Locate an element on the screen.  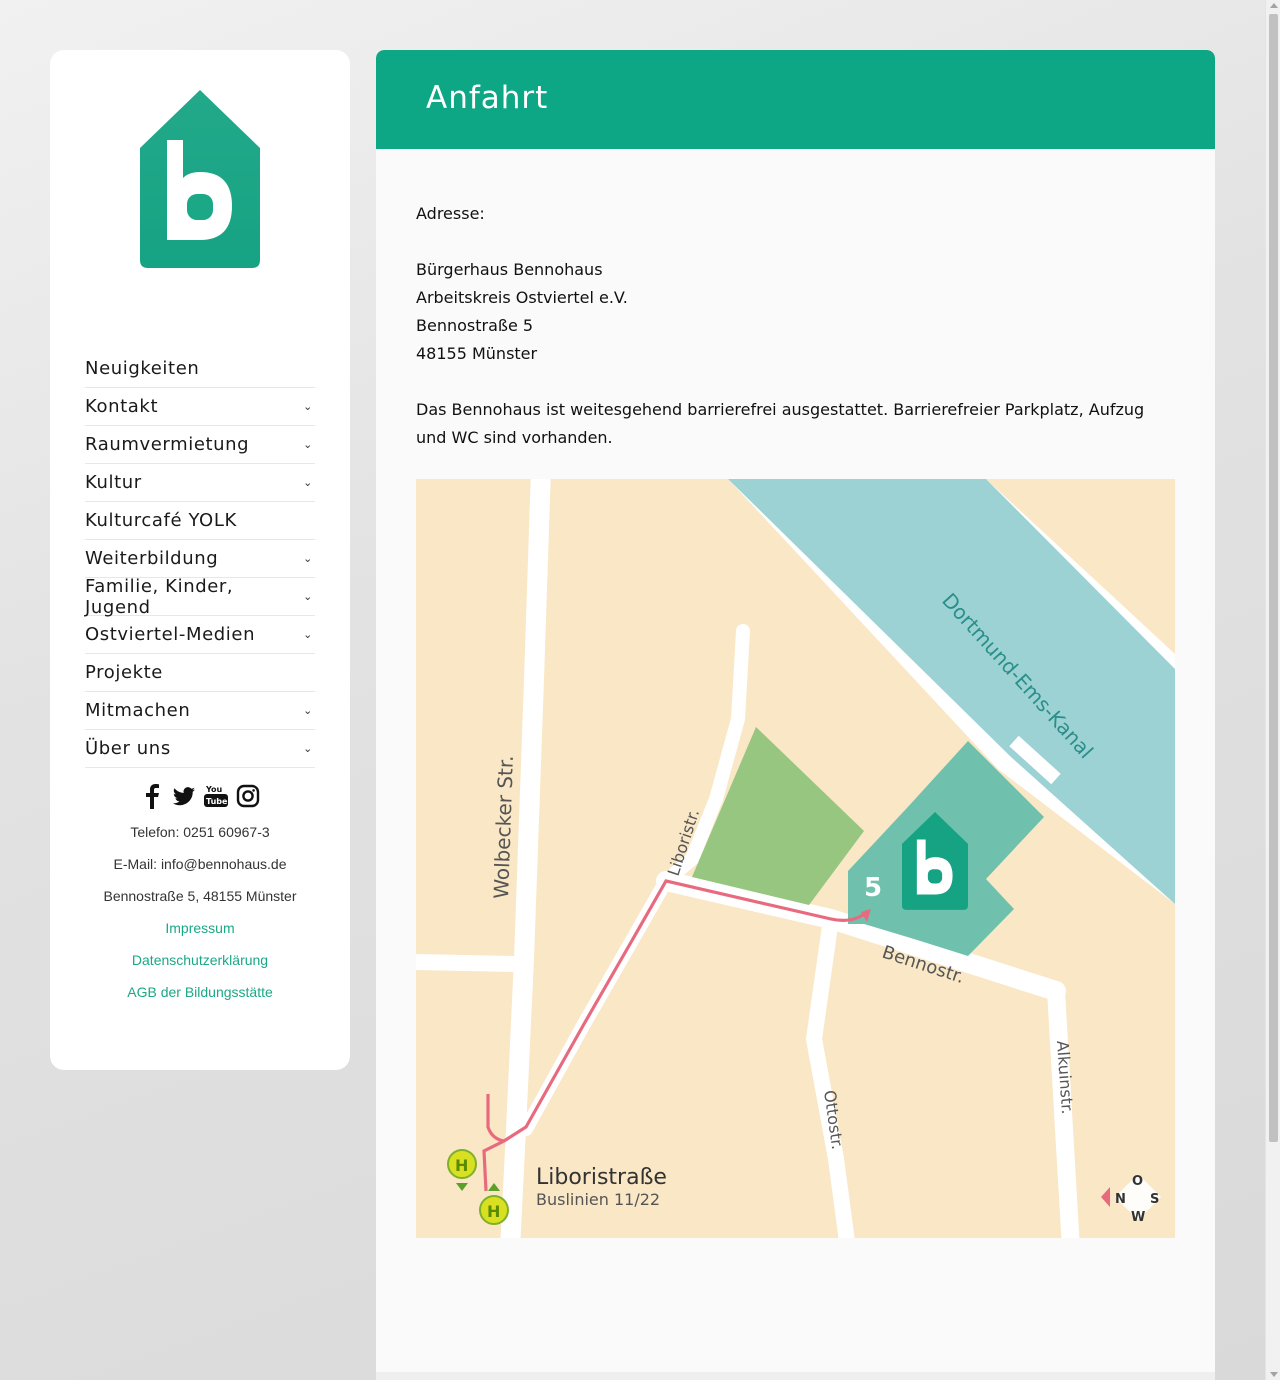
content-bottom-edge is located at coordinates (795, 1376).